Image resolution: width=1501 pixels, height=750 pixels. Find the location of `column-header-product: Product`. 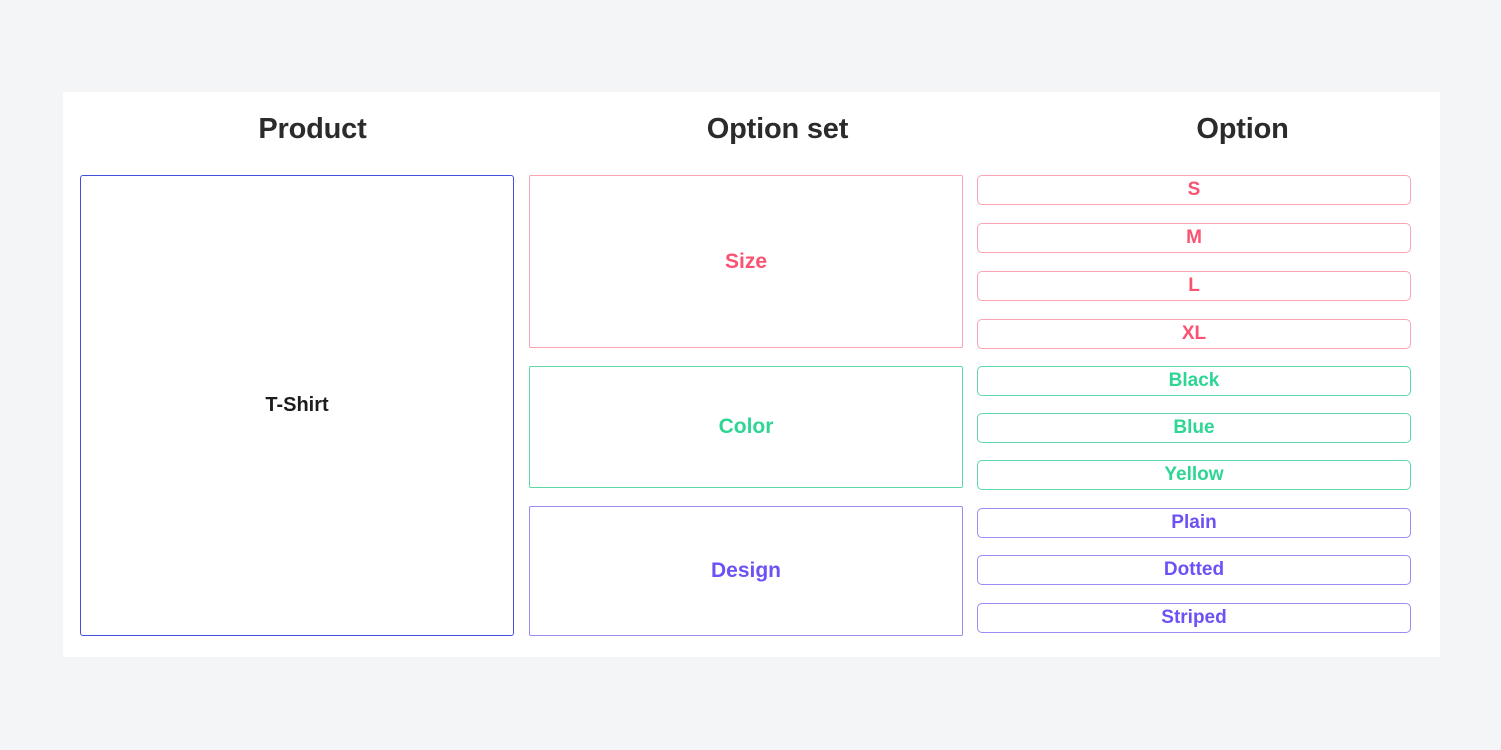

column-header-product: Product is located at coordinates (312, 129).